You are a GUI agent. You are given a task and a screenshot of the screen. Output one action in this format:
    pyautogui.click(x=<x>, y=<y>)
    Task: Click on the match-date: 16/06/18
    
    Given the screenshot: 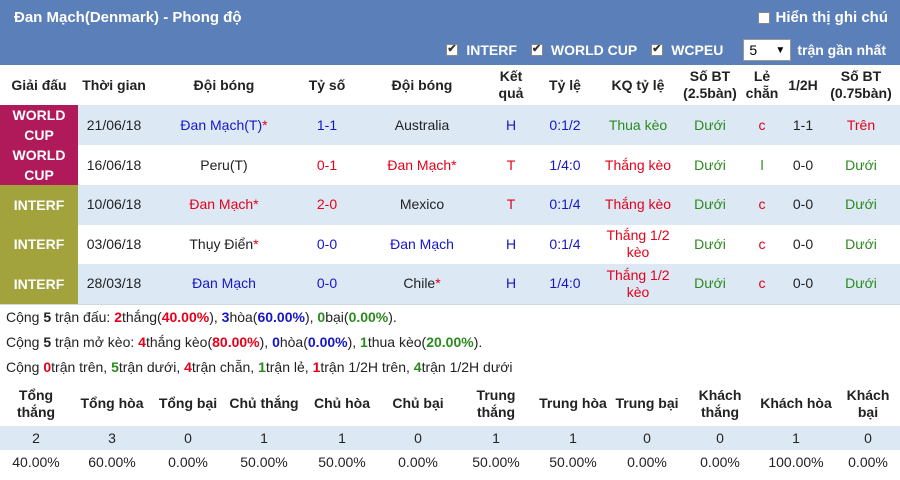 What is the action you would take?
    pyautogui.click(x=114, y=165)
    